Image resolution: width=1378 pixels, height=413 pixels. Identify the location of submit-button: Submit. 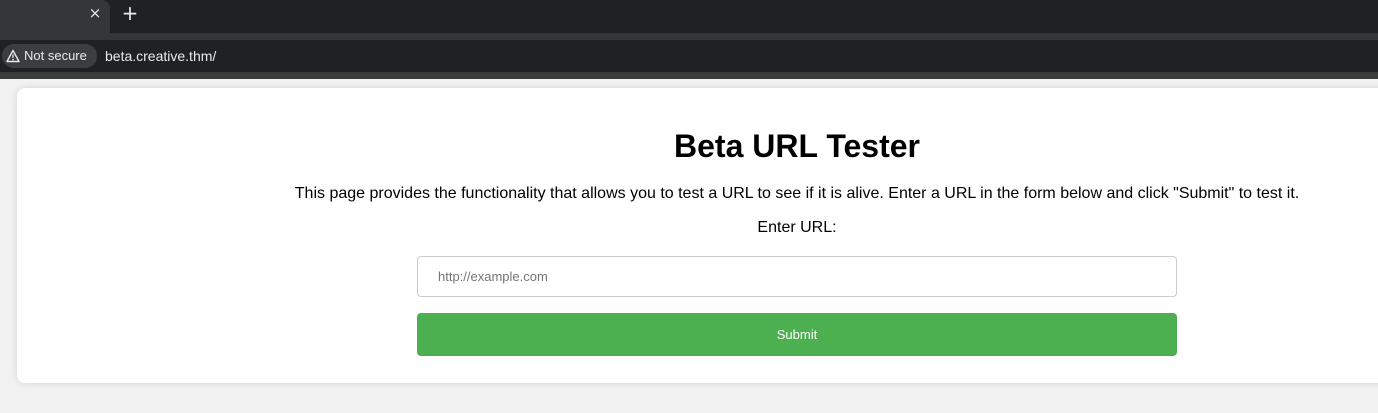
(797, 334).